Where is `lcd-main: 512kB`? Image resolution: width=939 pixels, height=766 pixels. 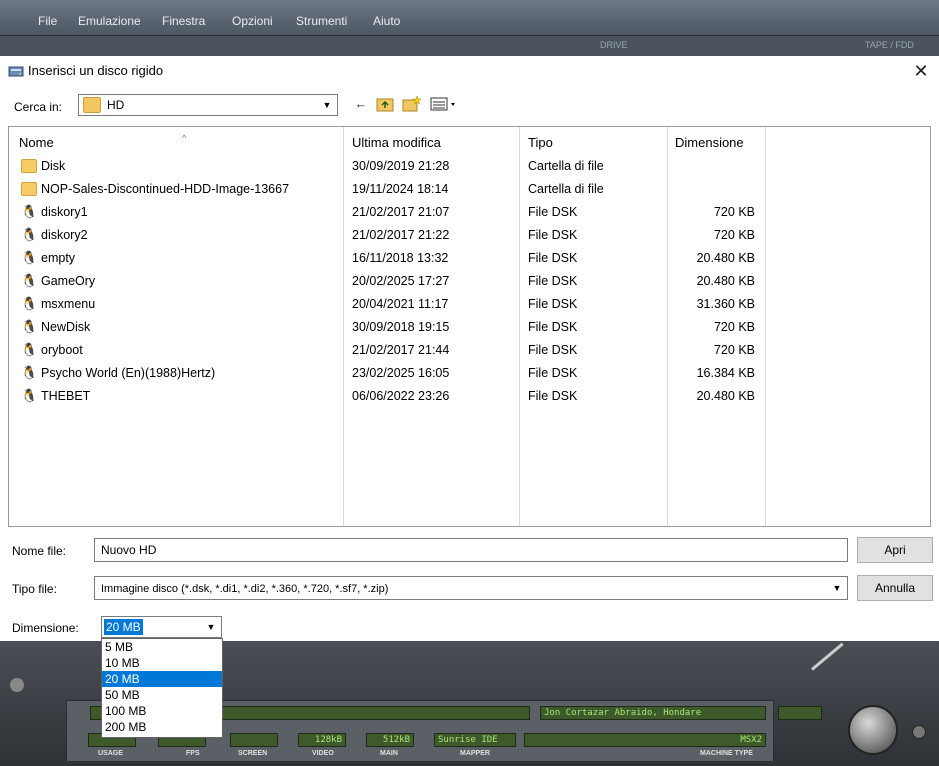 lcd-main: 512kB is located at coordinates (390, 740).